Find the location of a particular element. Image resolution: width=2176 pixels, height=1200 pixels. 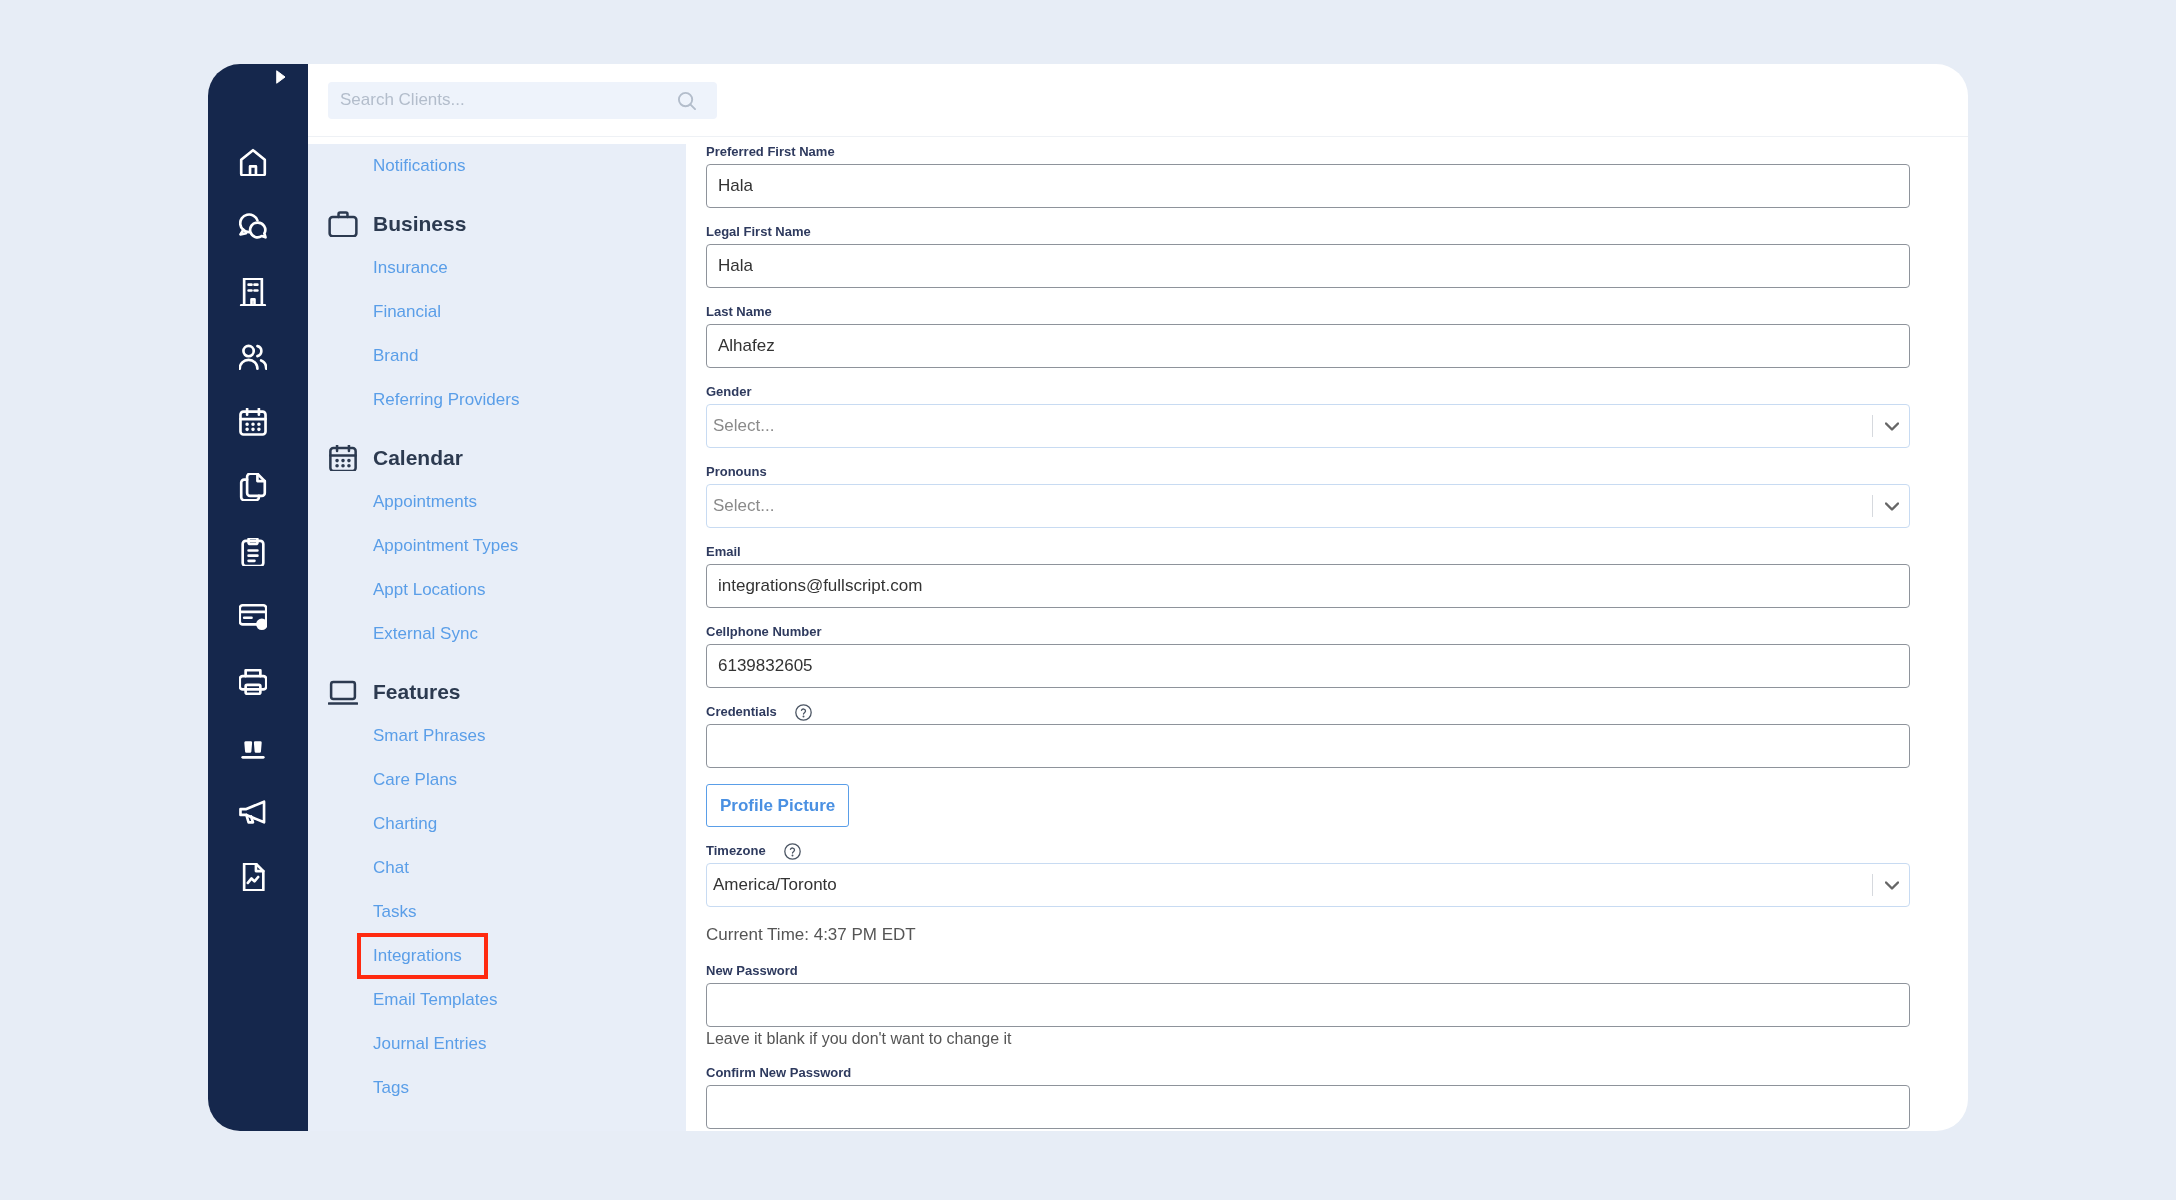

field-label: Pronouns is located at coordinates (736, 472).